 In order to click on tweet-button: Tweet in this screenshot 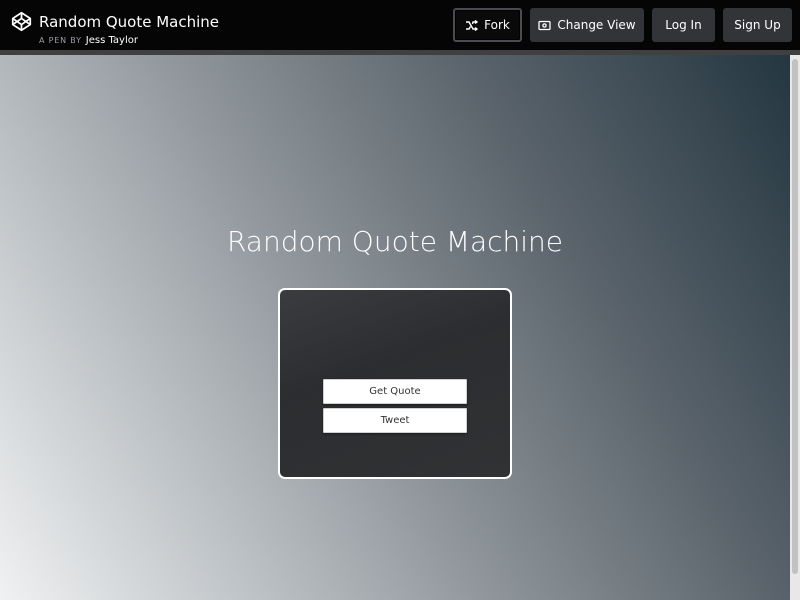, I will do `click(395, 420)`.